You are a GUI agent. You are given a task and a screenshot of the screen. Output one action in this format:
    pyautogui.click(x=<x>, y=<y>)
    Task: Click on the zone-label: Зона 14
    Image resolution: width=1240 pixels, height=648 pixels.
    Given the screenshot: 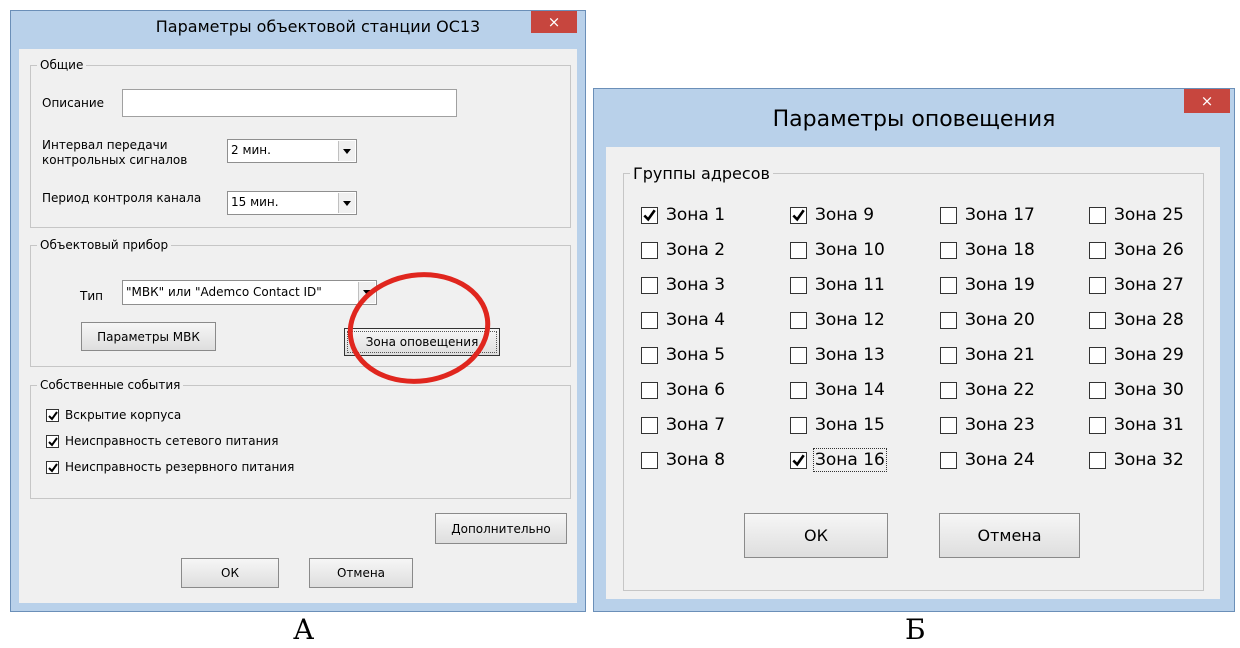 What is the action you would take?
    pyautogui.click(x=850, y=390)
    